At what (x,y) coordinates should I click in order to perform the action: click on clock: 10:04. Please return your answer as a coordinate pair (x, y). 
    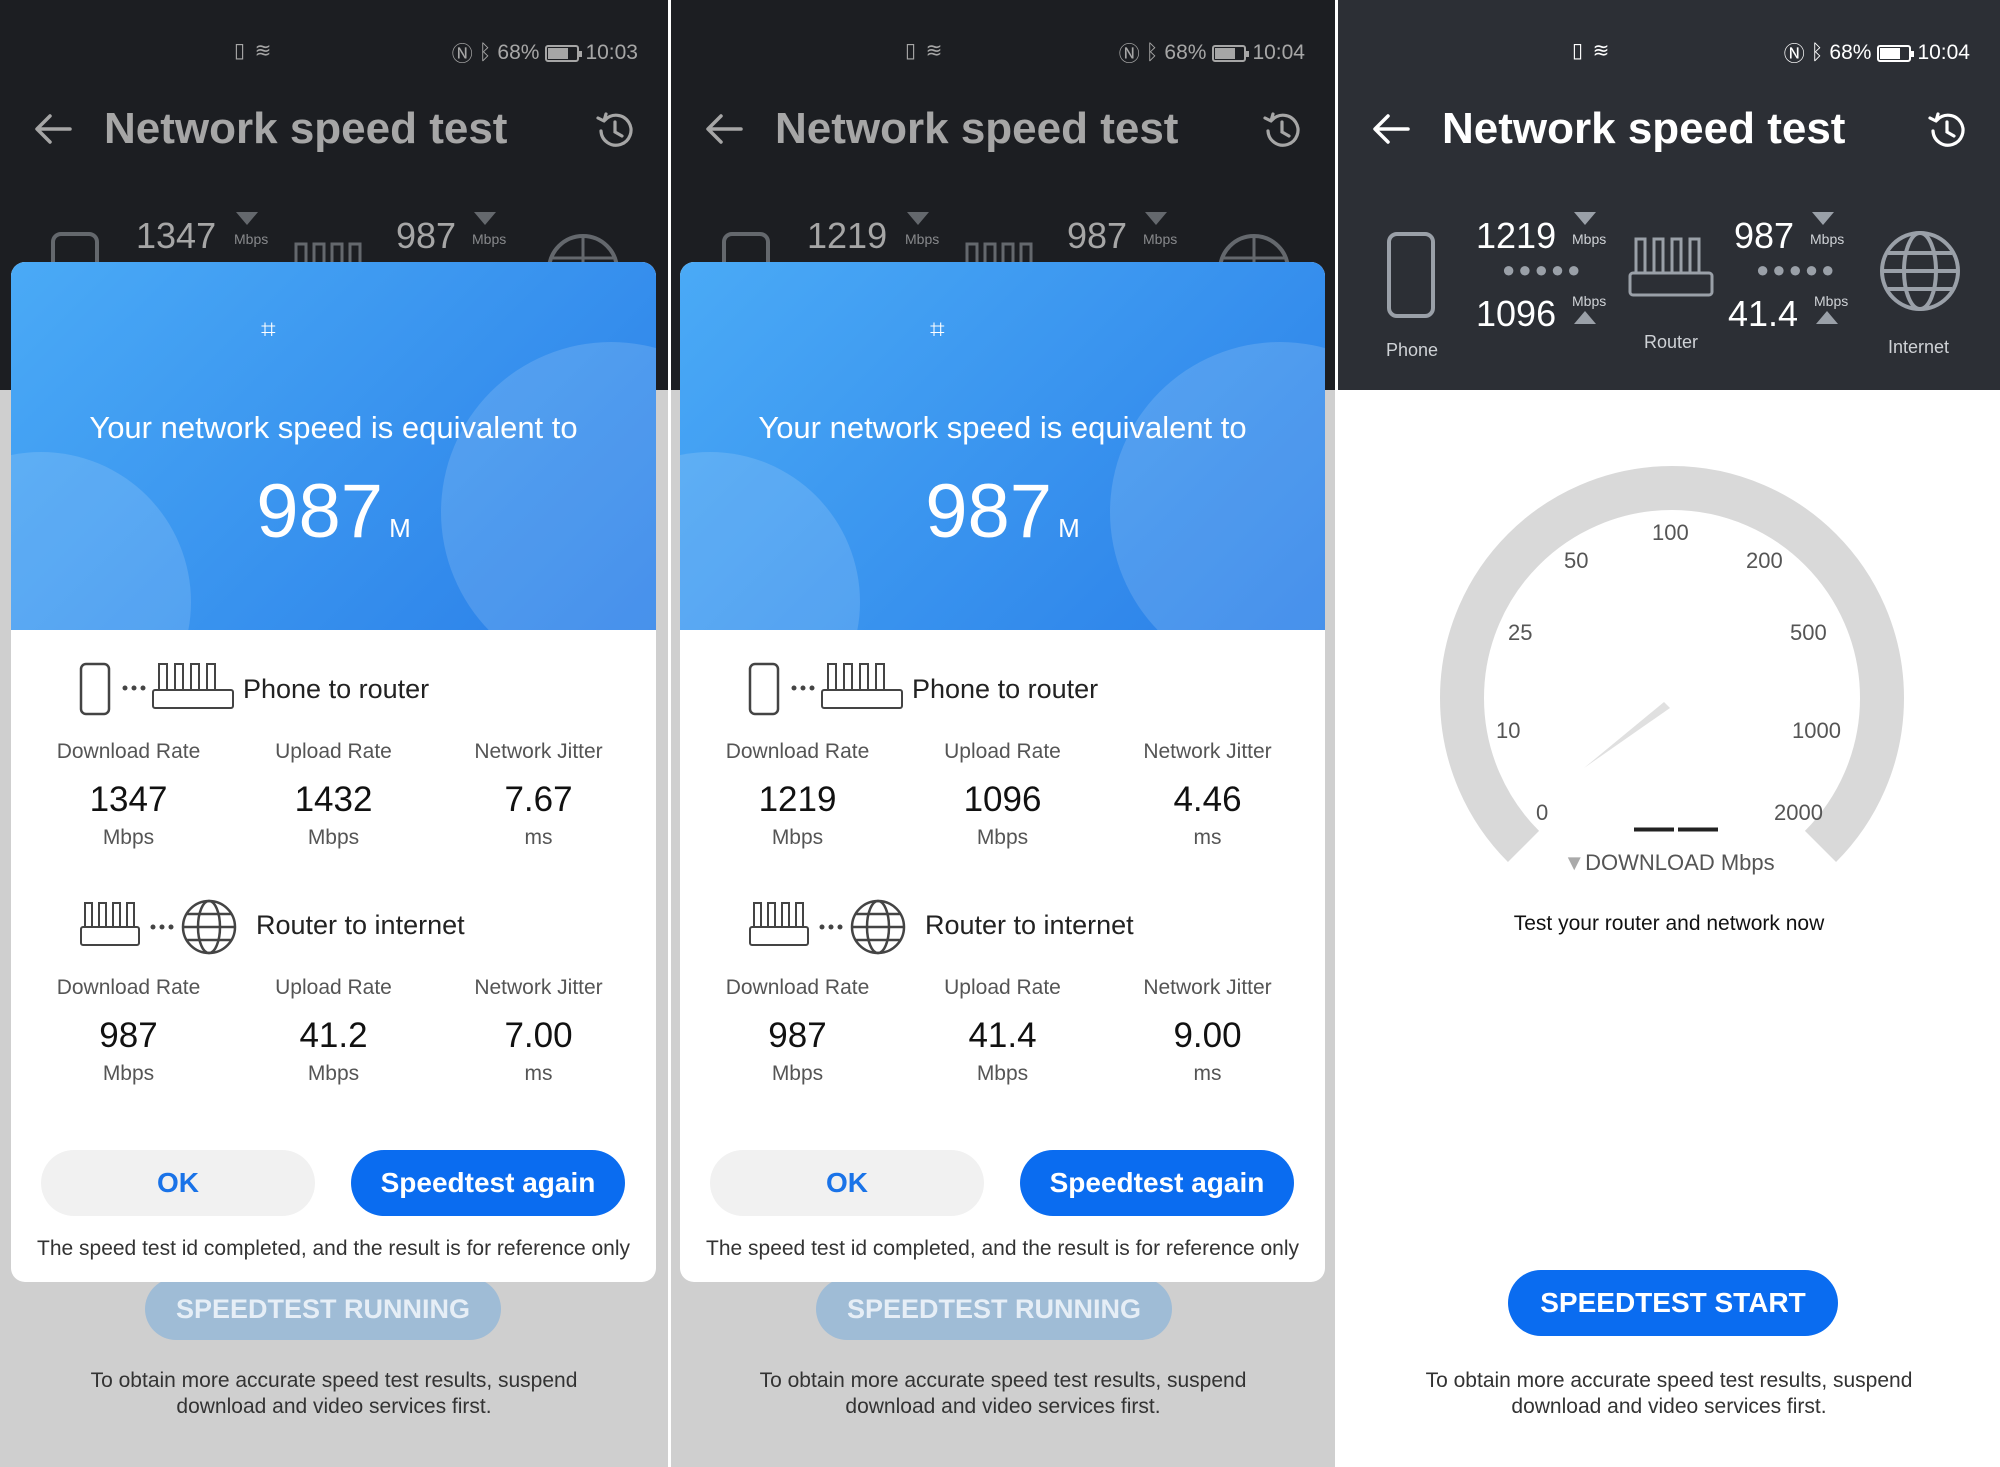
    Looking at the image, I should click on (1943, 52).